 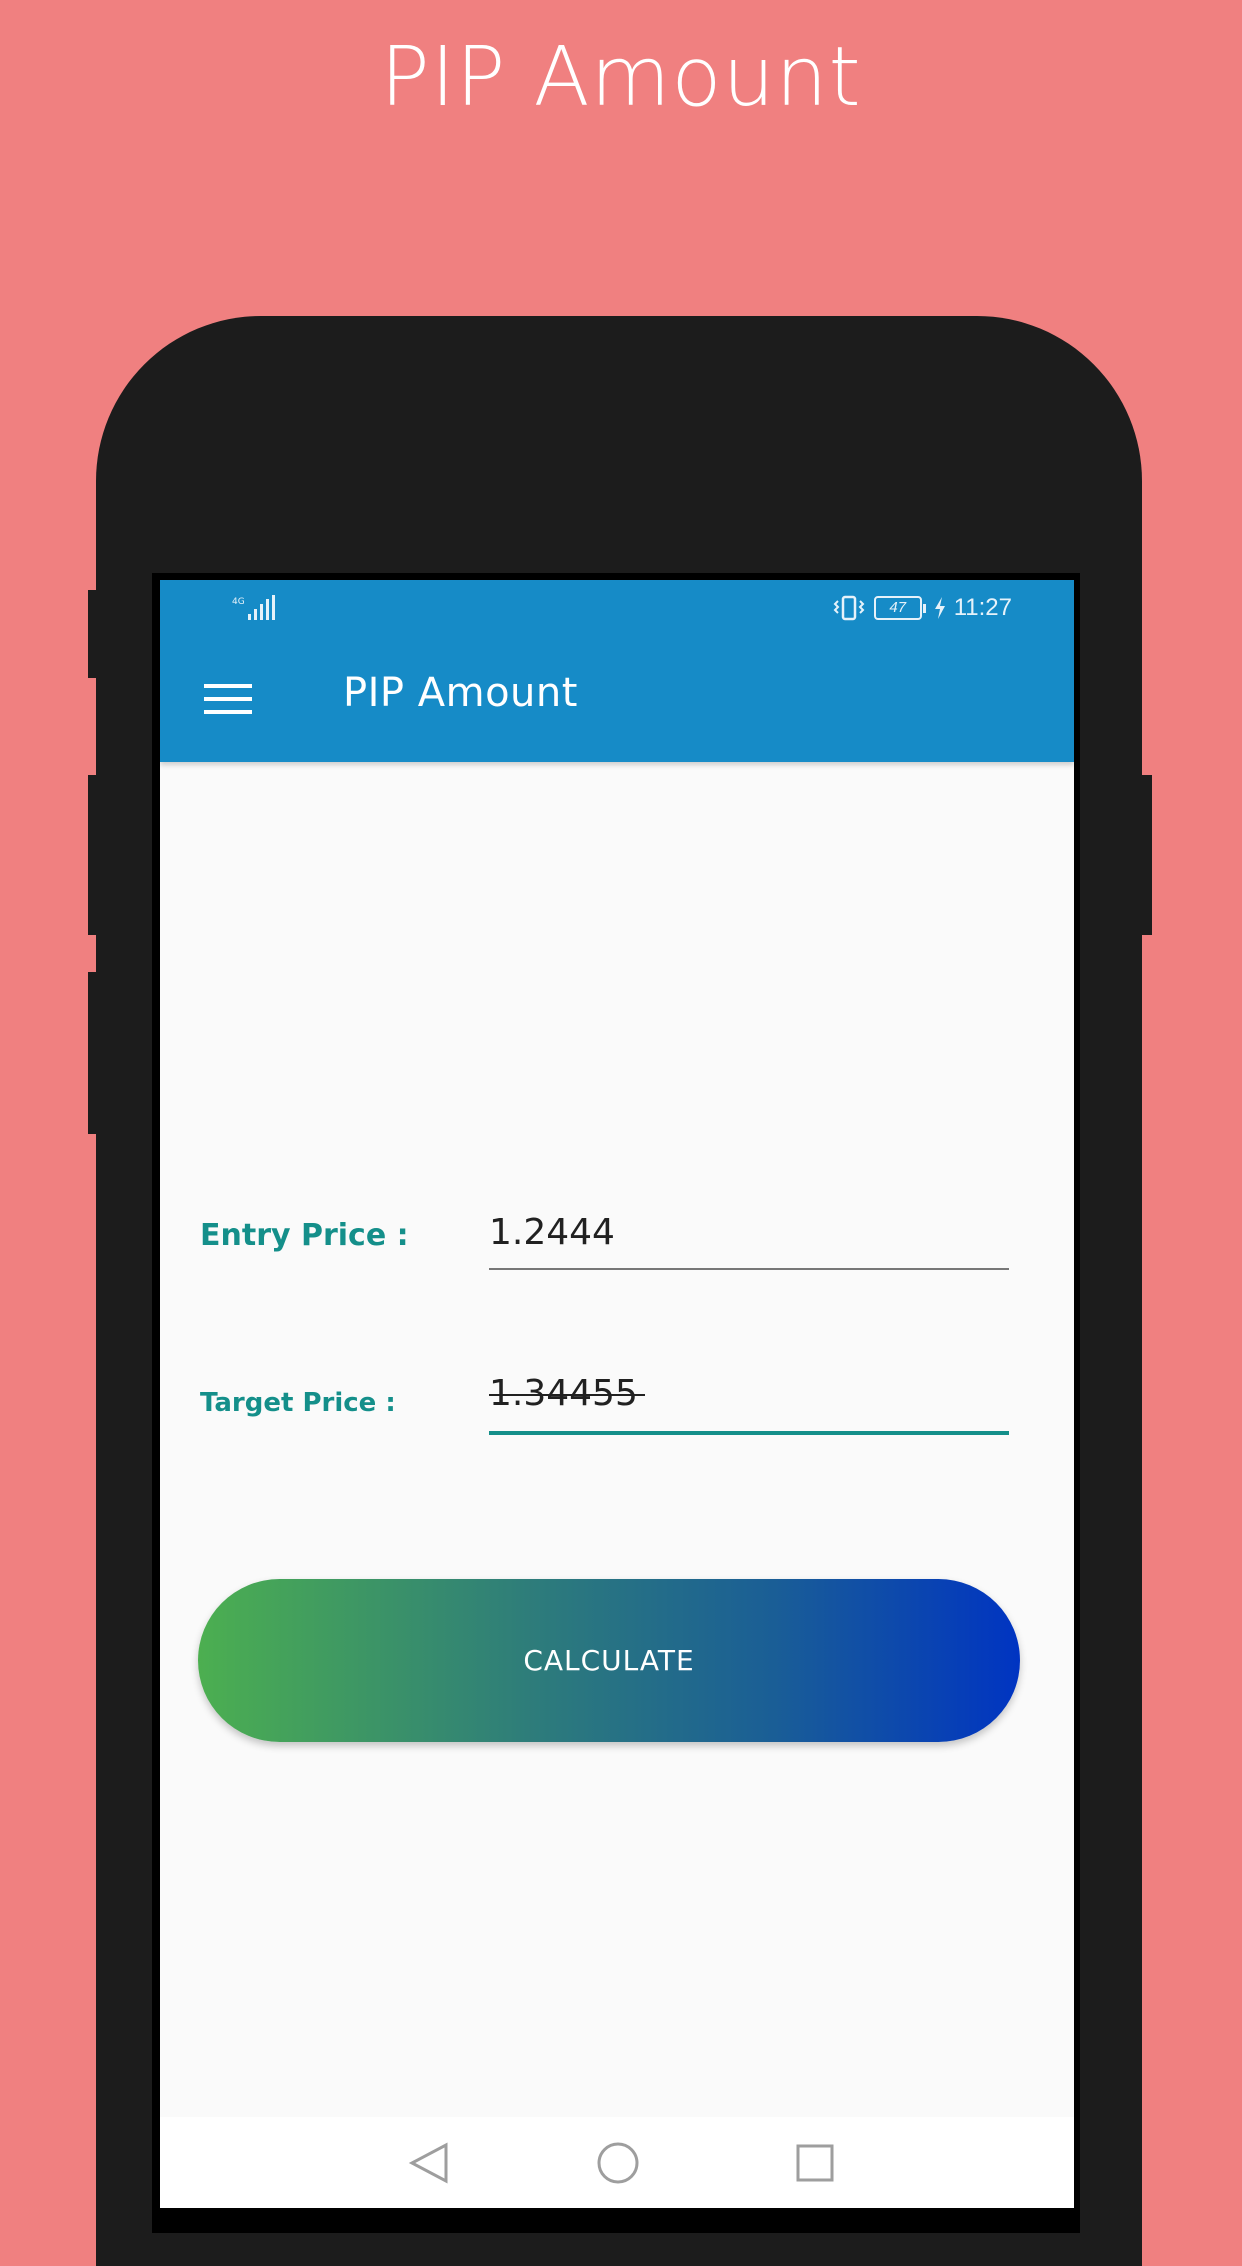 What do you see at coordinates (899, 608) in the screenshot?
I see `battery-icon: 47` at bounding box center [899, 608].